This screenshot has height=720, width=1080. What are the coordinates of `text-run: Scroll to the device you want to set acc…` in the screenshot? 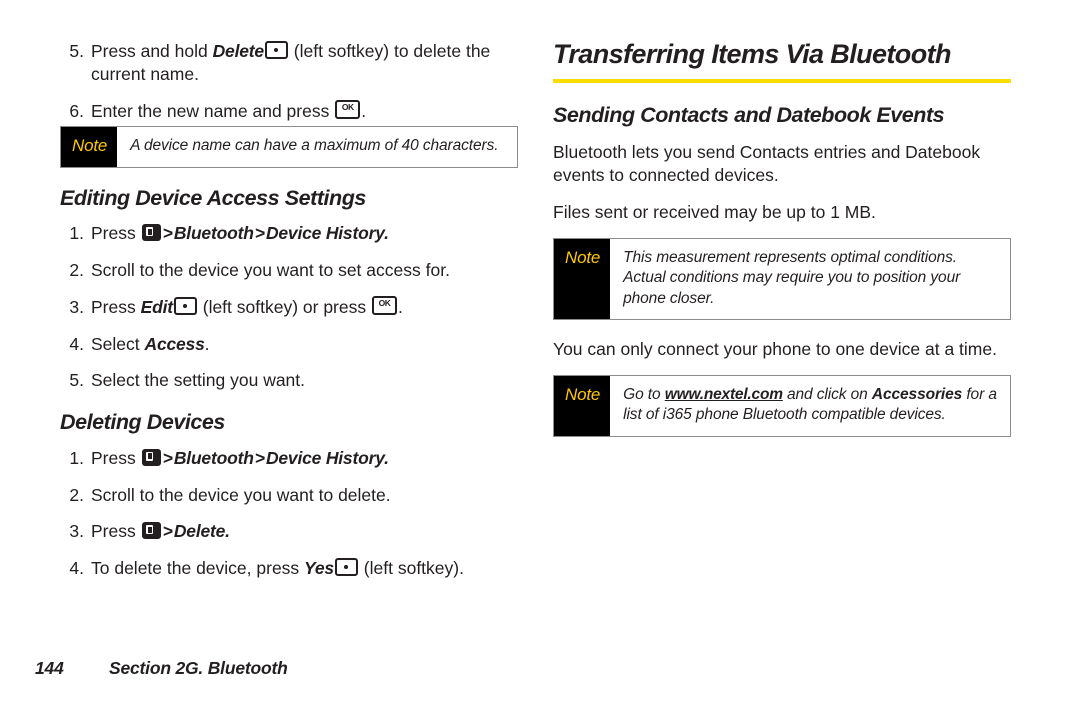 It's located at (270, 270).